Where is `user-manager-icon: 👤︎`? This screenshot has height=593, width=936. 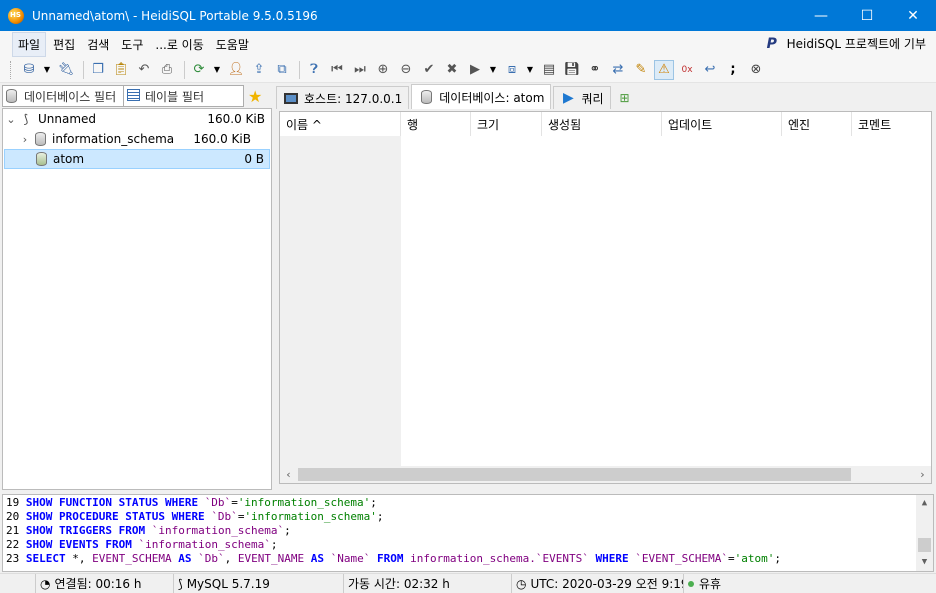 user-manager-icon: 👤︎ is located at coordinates (236, 70).